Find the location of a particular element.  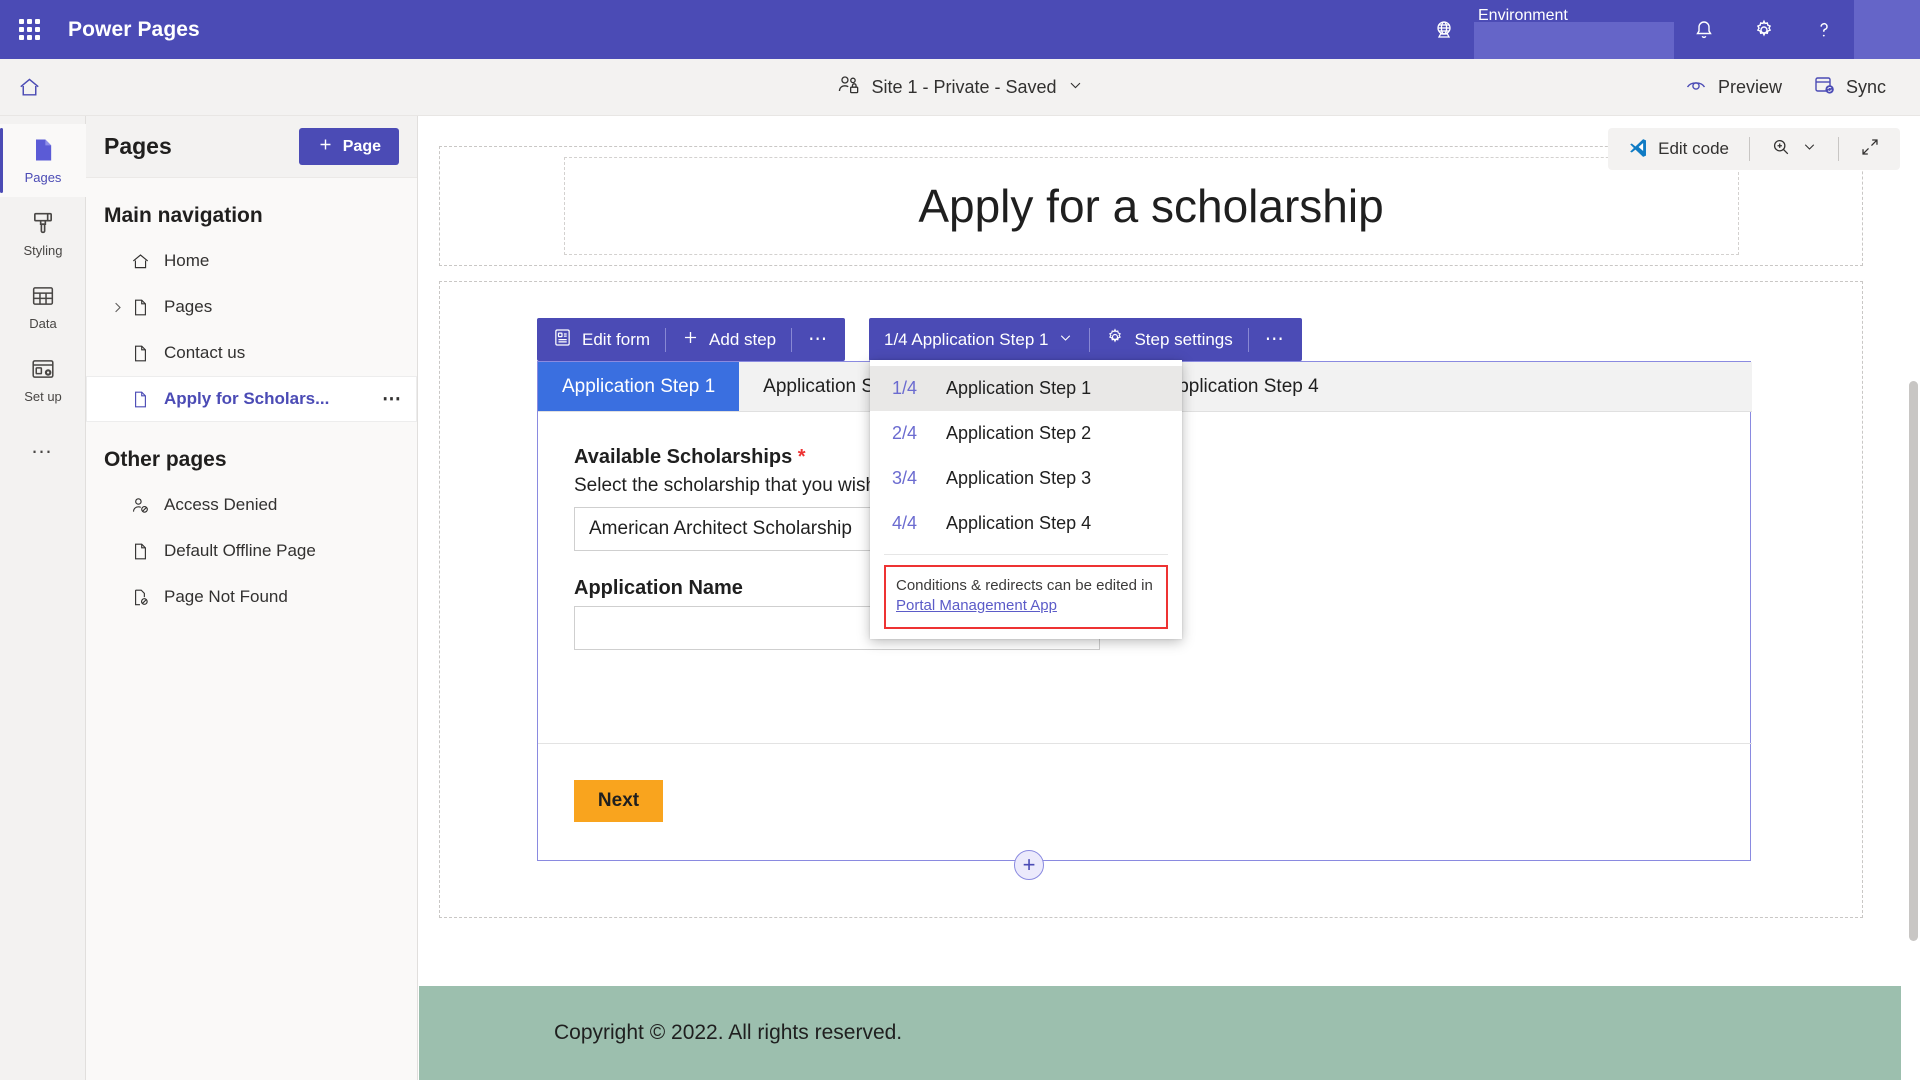

edit-code-label: Edit code is located at coordinates (1693, 148).